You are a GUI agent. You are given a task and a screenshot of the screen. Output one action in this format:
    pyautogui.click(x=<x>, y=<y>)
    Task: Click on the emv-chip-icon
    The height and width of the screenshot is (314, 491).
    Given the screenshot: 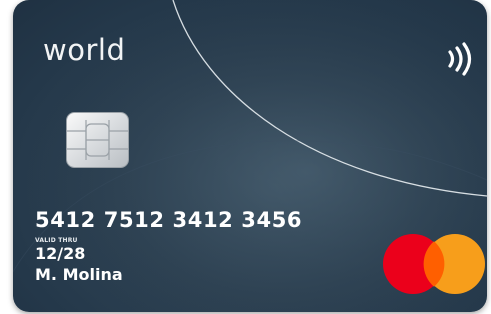 What is the action you would take?
    pyautogui.click(x=97, y=140)
    